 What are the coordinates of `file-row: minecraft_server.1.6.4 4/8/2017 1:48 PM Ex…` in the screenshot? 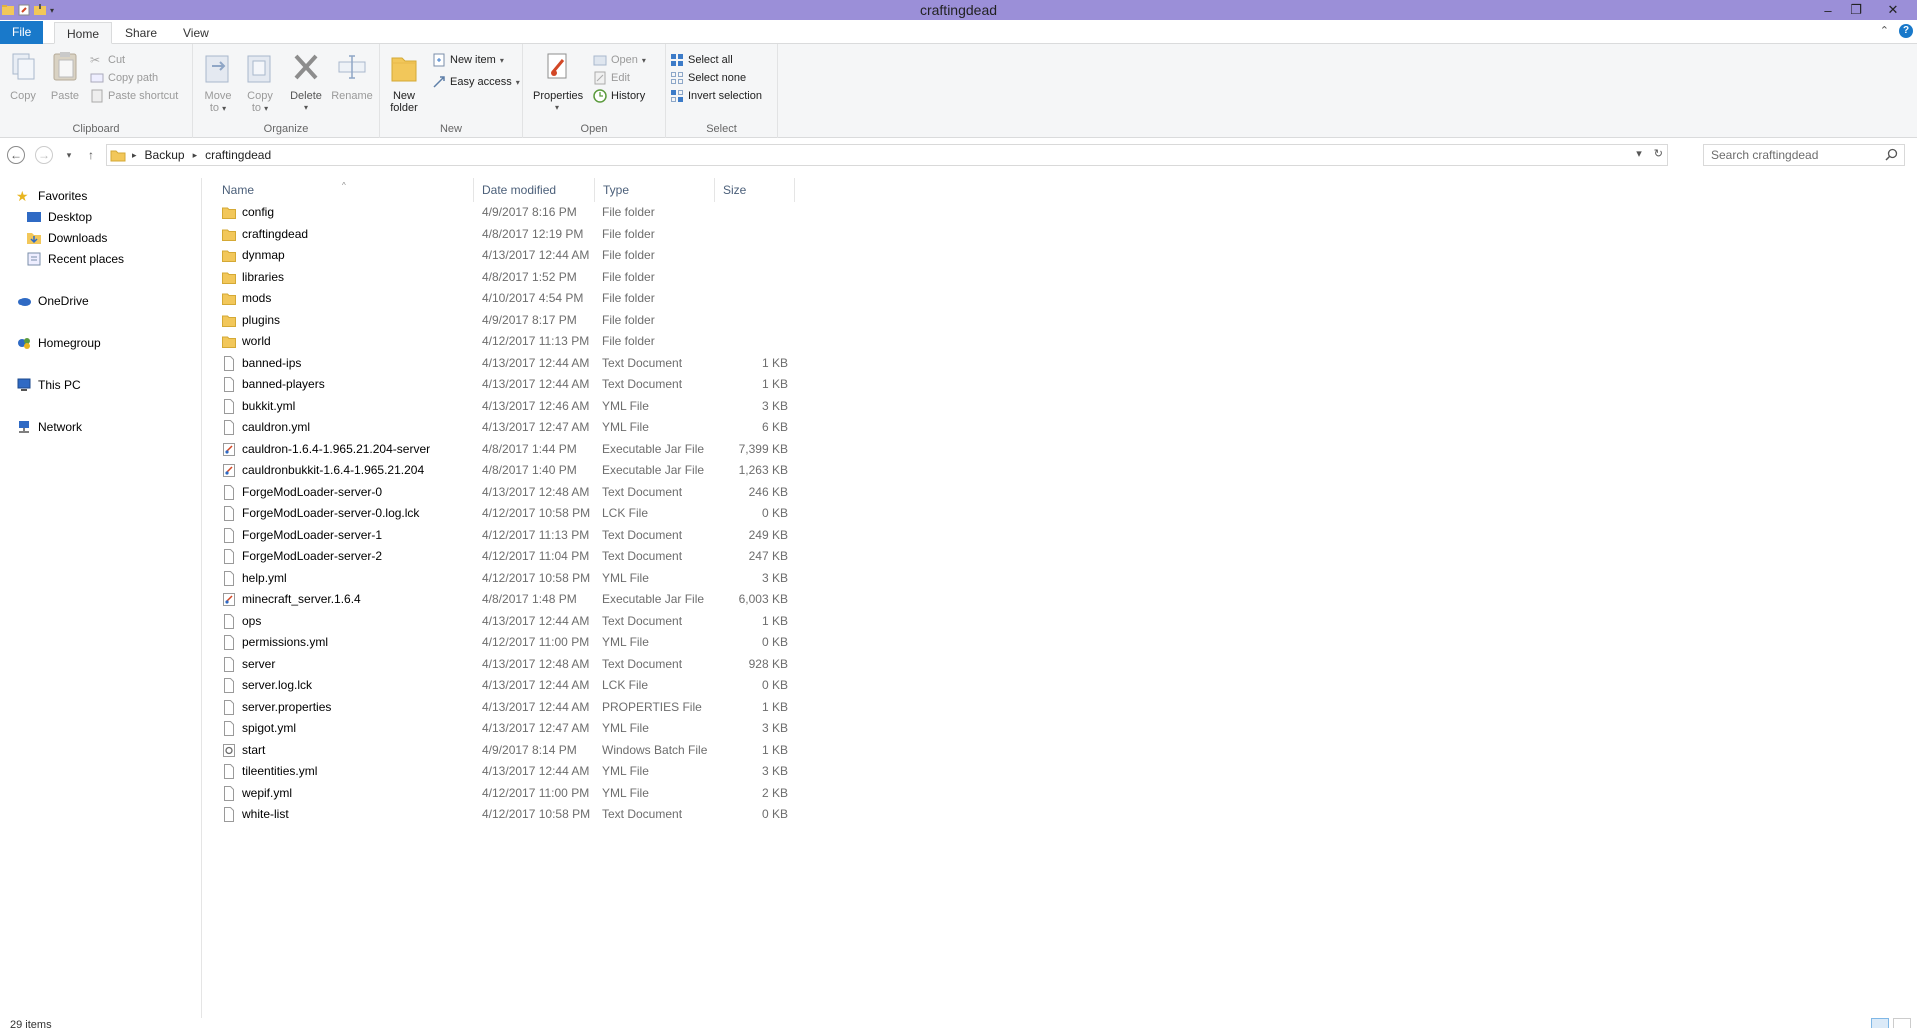 It's located at (504, 599).